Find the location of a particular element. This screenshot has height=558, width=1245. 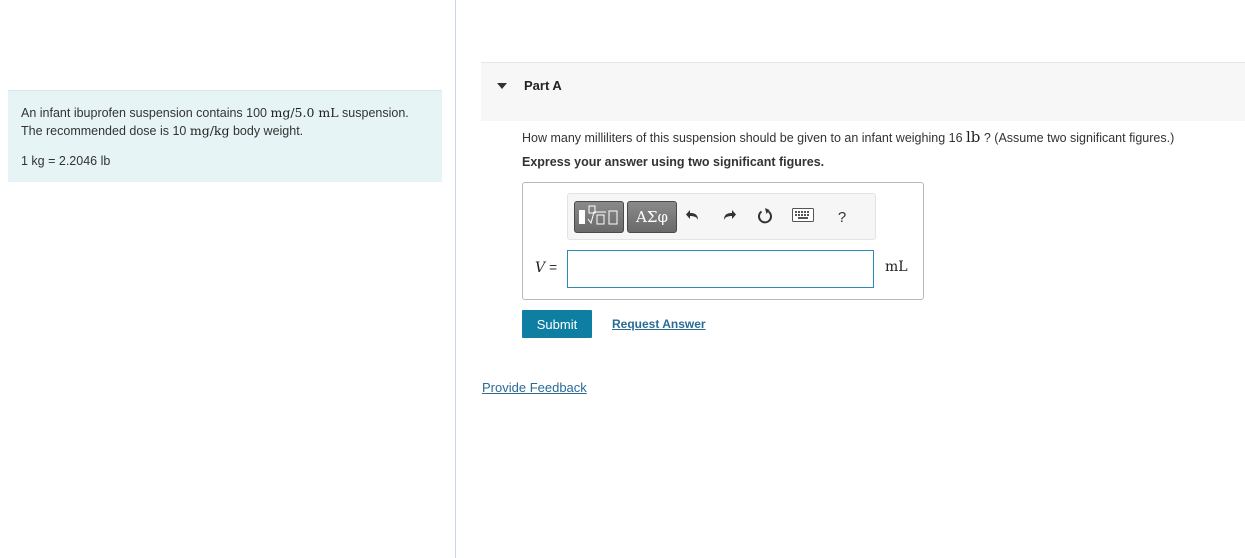

templates-button is located at coordinates (599, 217).